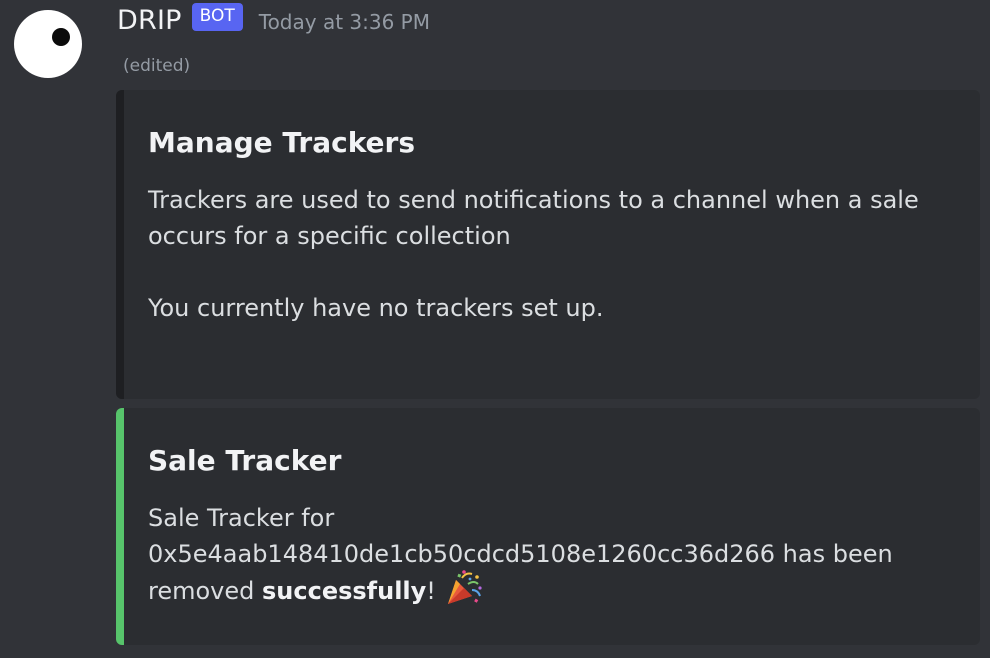 Image resolution: width=990 pixels, height=658 pixels. I want to click on avatar-eye, so click(61, 37).